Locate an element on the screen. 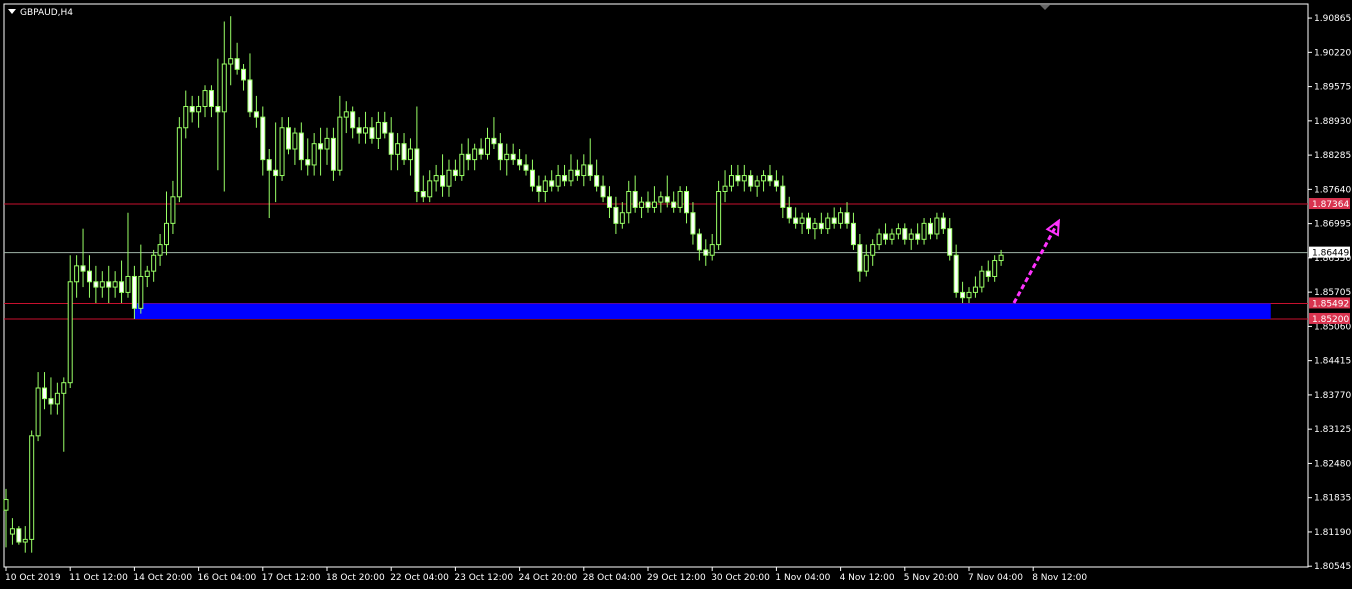 The image size is (1352, 589). y-tick-label: 1.90865 is located at coordinates (1332, 19).